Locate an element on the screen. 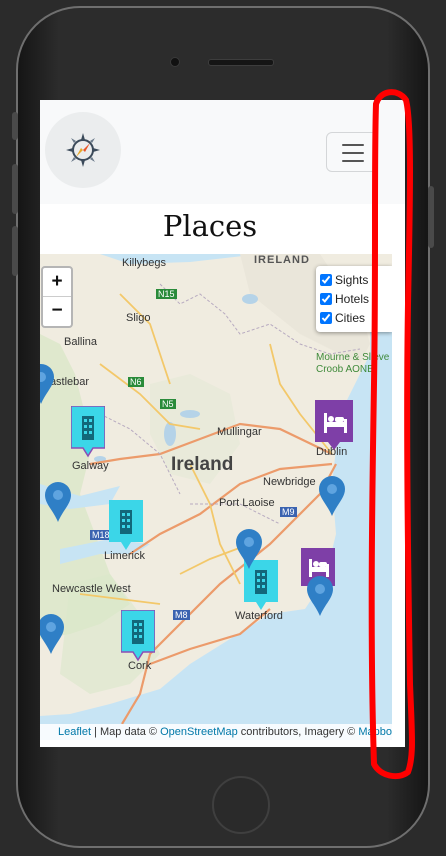 The height and width of the screenshot is (856, 446). zoom-in-button: + is located at coordinates (57, 282).